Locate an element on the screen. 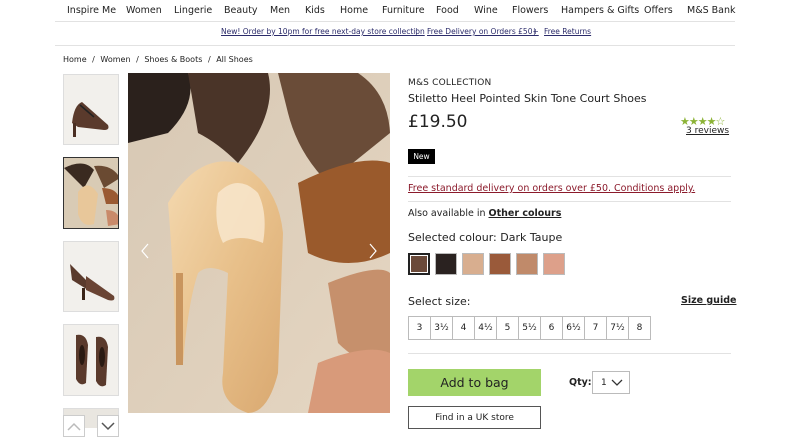  quantity-select: 1 is located at coordinates (611, 382).